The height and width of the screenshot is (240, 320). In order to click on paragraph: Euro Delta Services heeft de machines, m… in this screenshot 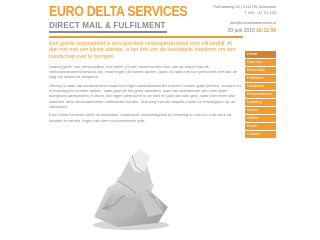, I will do `click(140, 117)`.